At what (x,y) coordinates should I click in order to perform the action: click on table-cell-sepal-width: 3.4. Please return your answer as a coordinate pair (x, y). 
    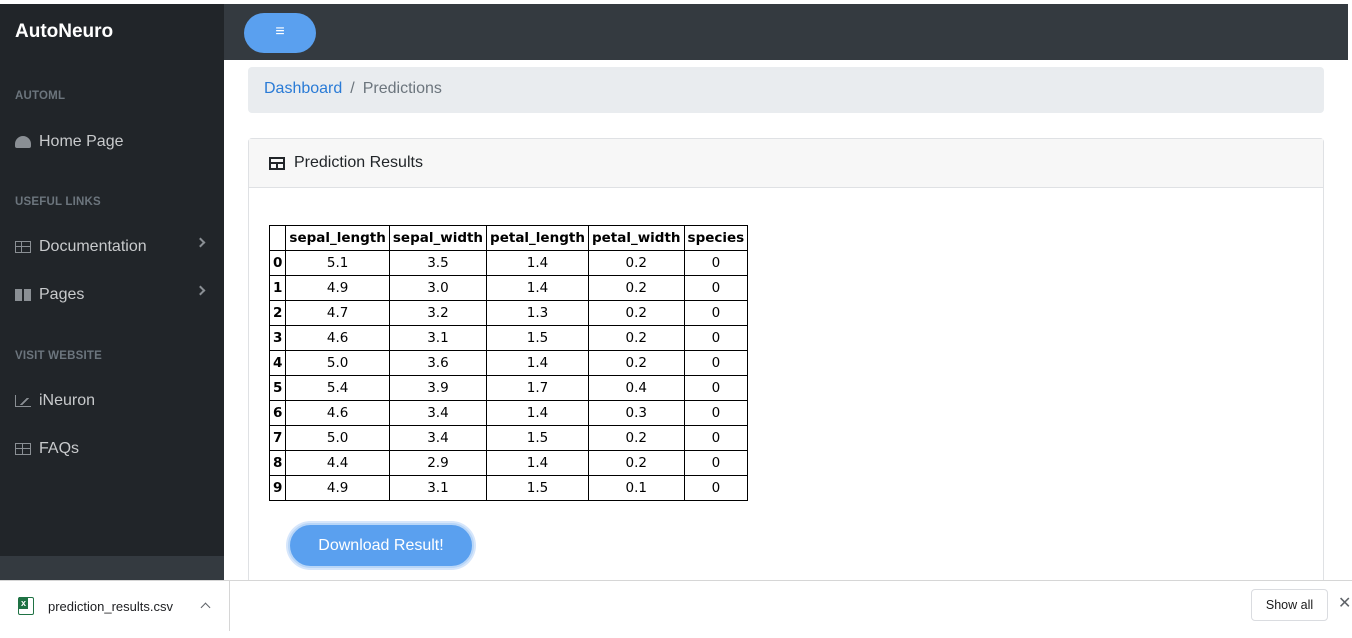
    Looking at the image, I should click on (438, 438).